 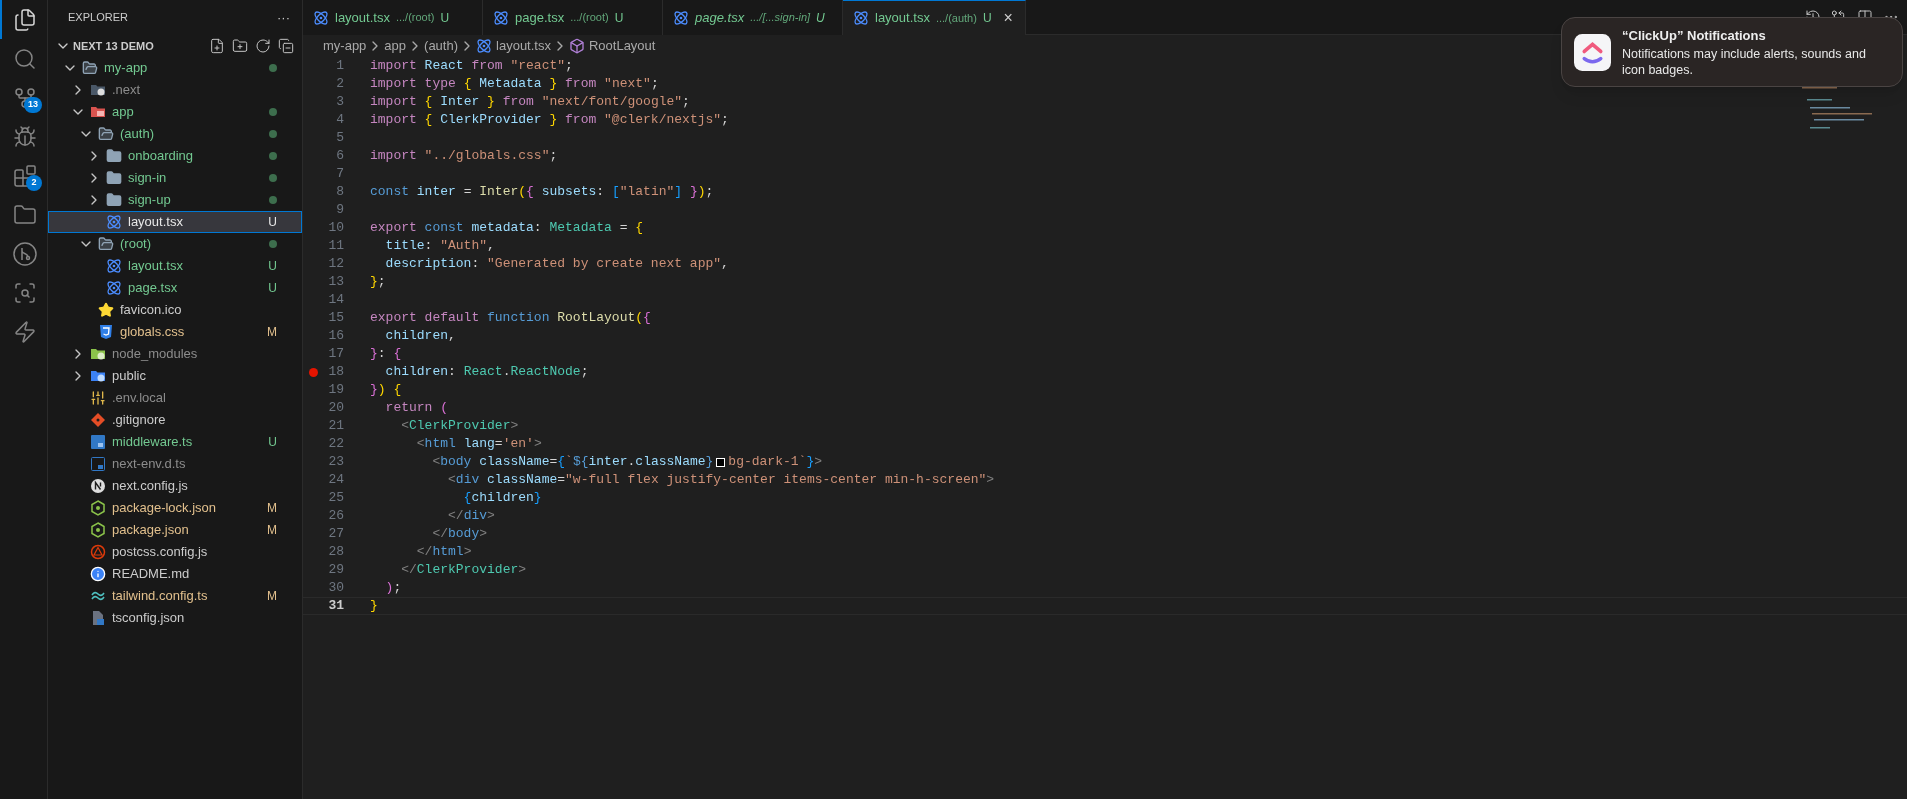 I want to click on breadcrumb-item: RootLayout, so click(x=622, y=46).